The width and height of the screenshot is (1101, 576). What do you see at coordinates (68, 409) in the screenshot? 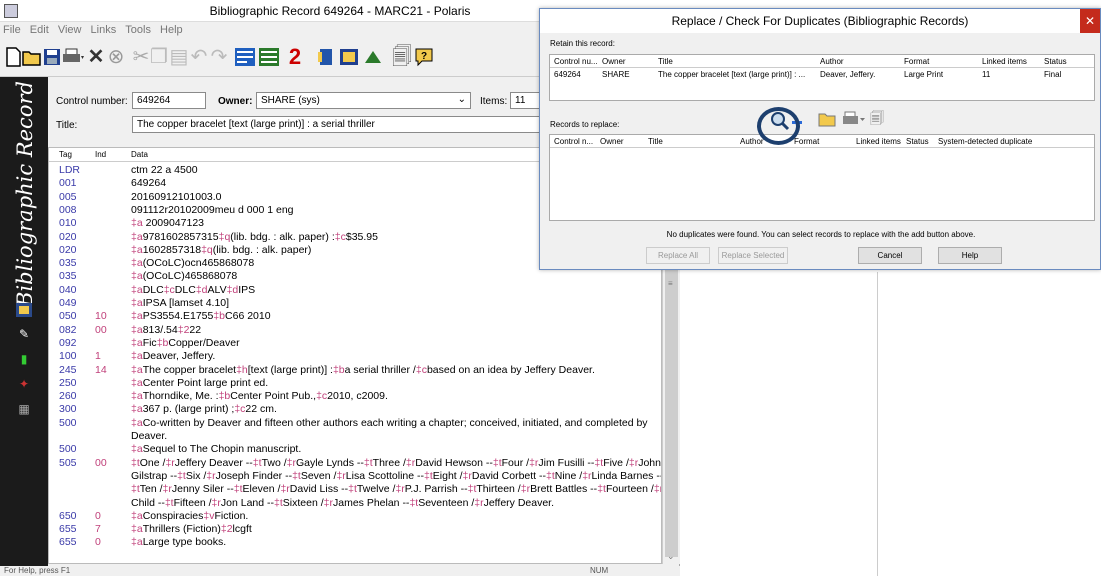
I see `marc-tag: 300` at bounding box center [68, 409].